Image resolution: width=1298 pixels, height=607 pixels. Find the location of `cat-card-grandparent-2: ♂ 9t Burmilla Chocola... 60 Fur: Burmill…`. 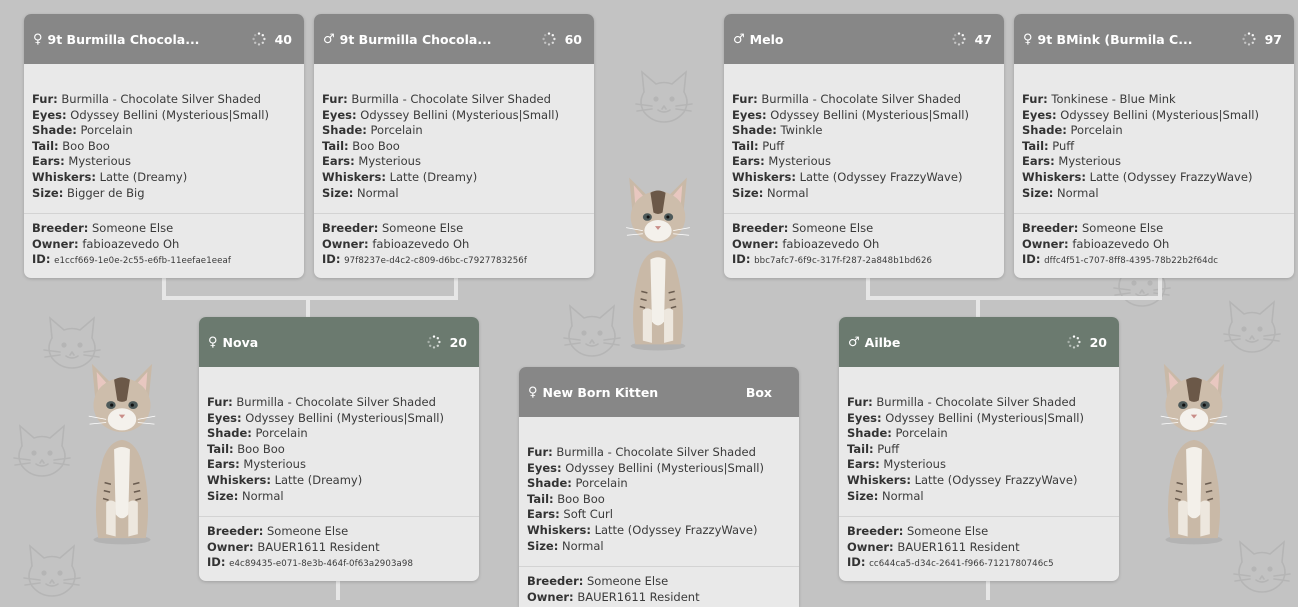

cat-card-grandparent-2: ♂ 9t Burmilla Chocola... 60 Fur: Burmill… is located at coordinates (454, 146).